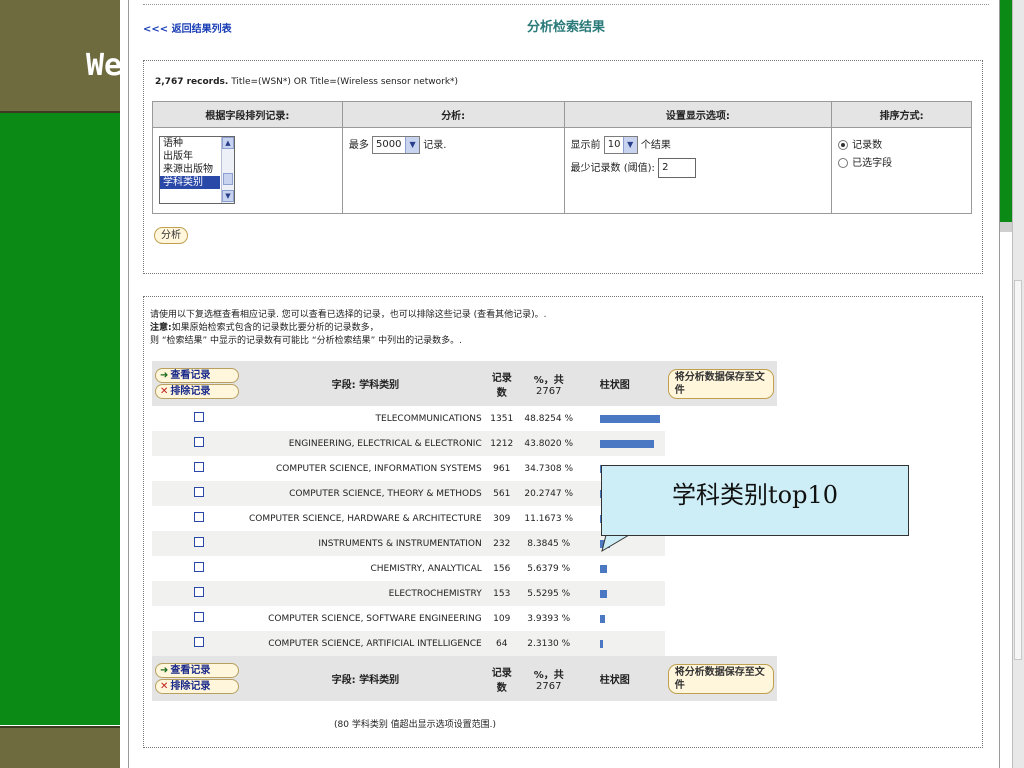 The height and width of the screenshot is (768, 1024). I want to click on count-column-footer: 记录数, so click(501, 678).